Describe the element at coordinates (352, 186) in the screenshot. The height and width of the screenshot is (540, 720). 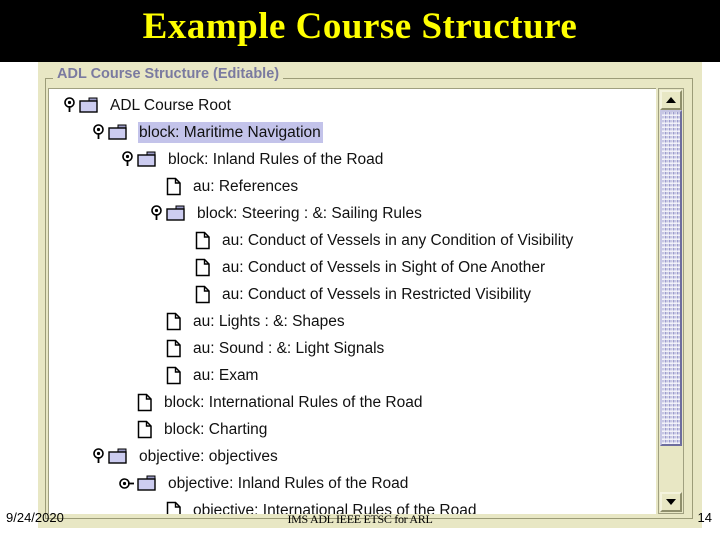
I see `tree-row: au: References` at that location.